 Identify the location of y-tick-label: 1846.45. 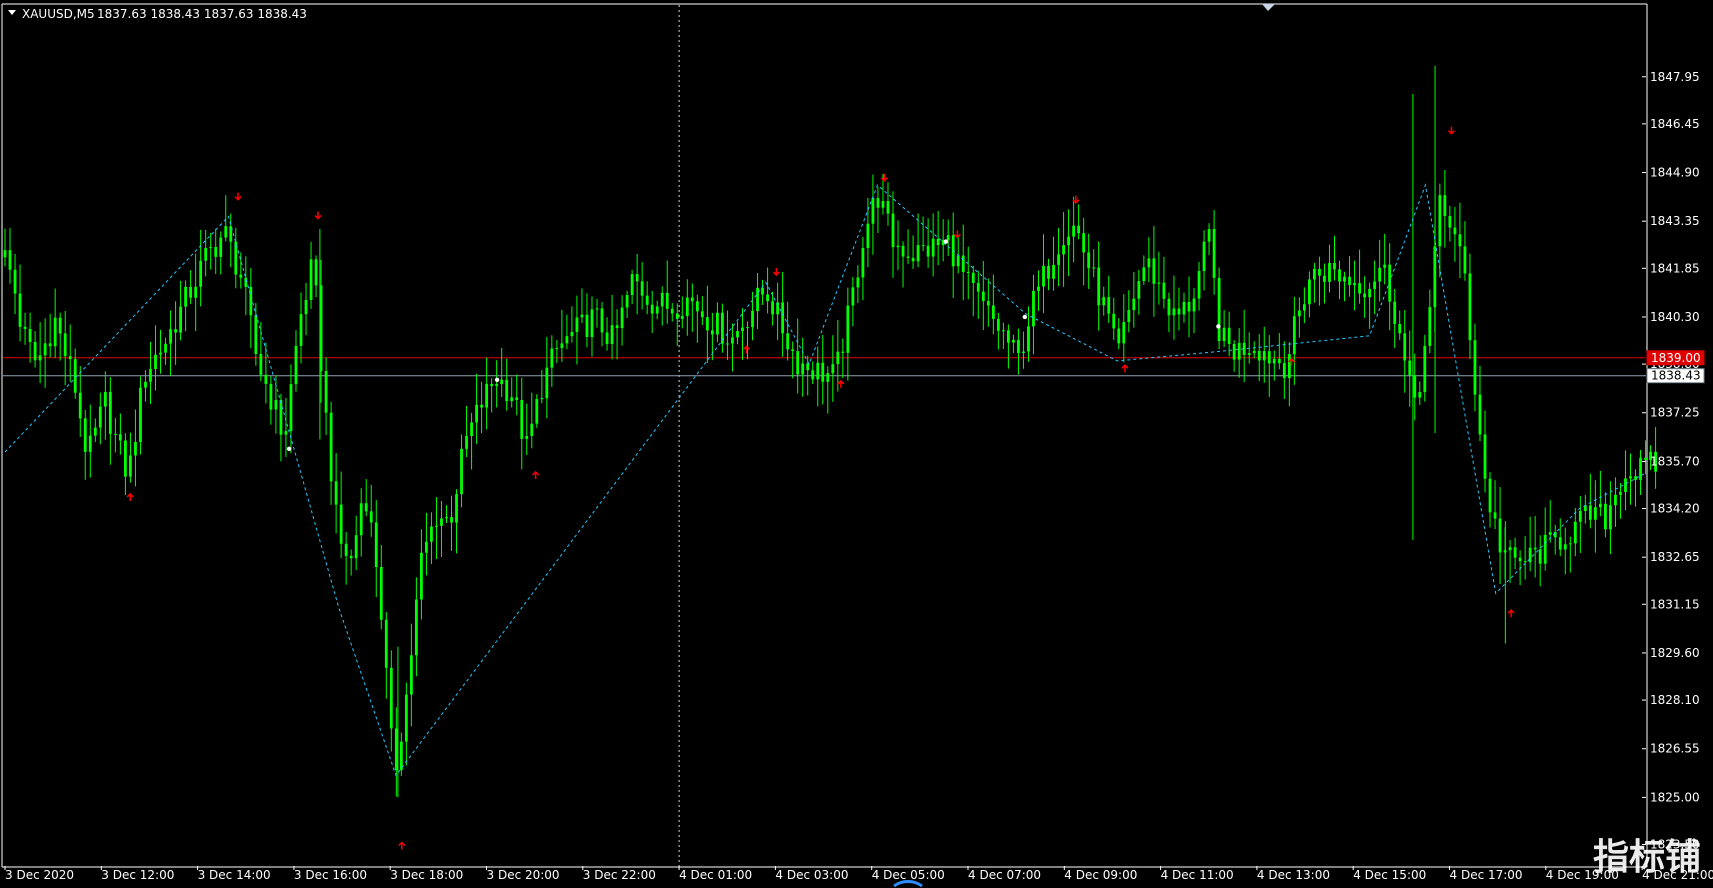
(1675, 124).